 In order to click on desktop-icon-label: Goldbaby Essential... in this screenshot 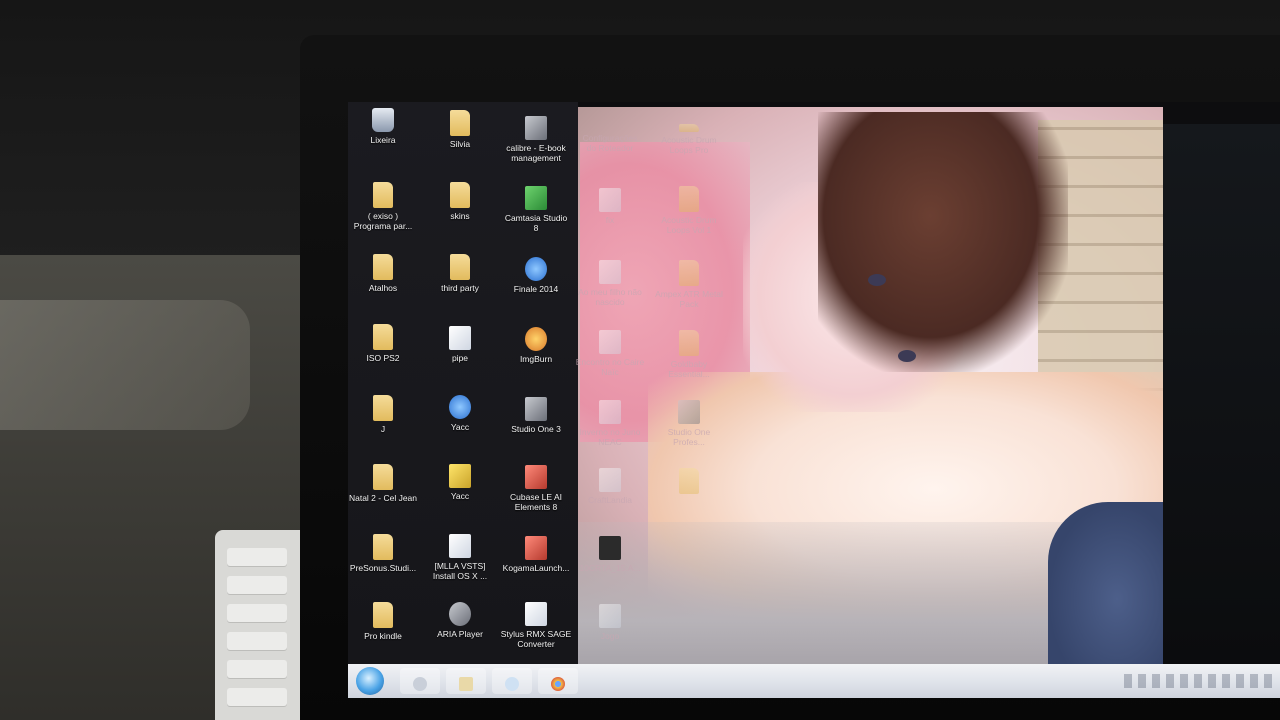, I will do `click(689, 369)`.